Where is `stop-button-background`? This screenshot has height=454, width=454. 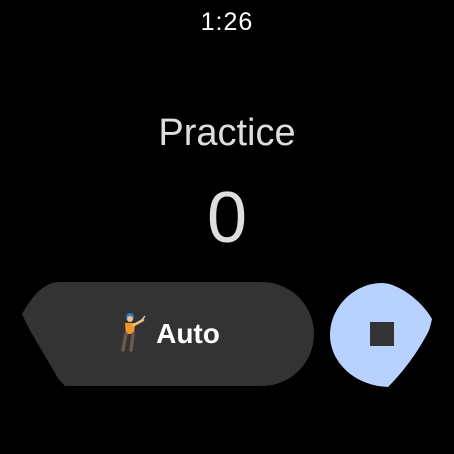
stop-button-background is located at coordinates (381, 335).